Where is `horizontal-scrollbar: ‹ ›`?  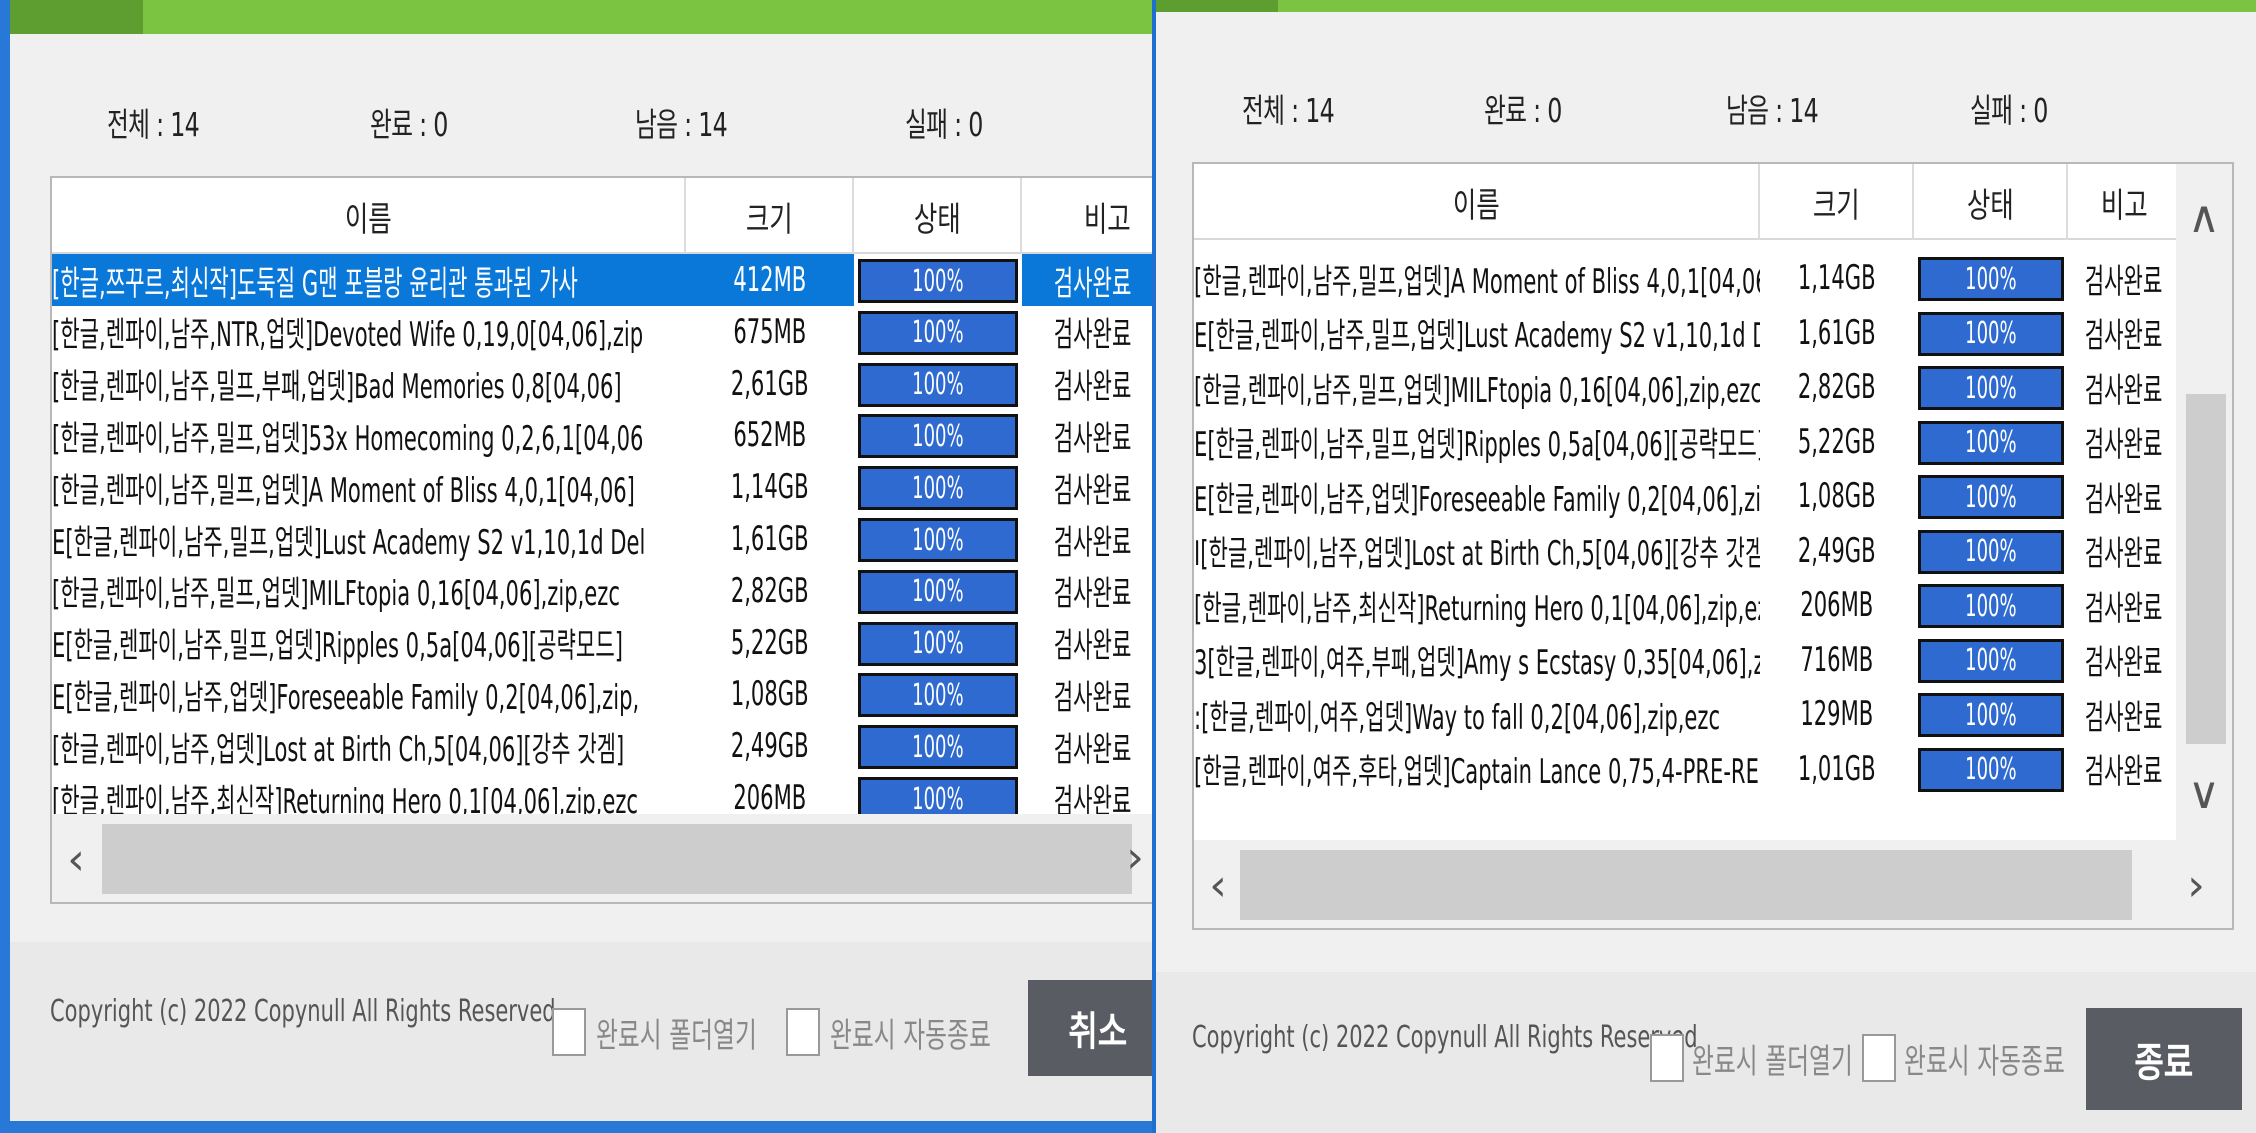
horizontal-scrollbar: ‹ › is located at coordinates (1713, 884).